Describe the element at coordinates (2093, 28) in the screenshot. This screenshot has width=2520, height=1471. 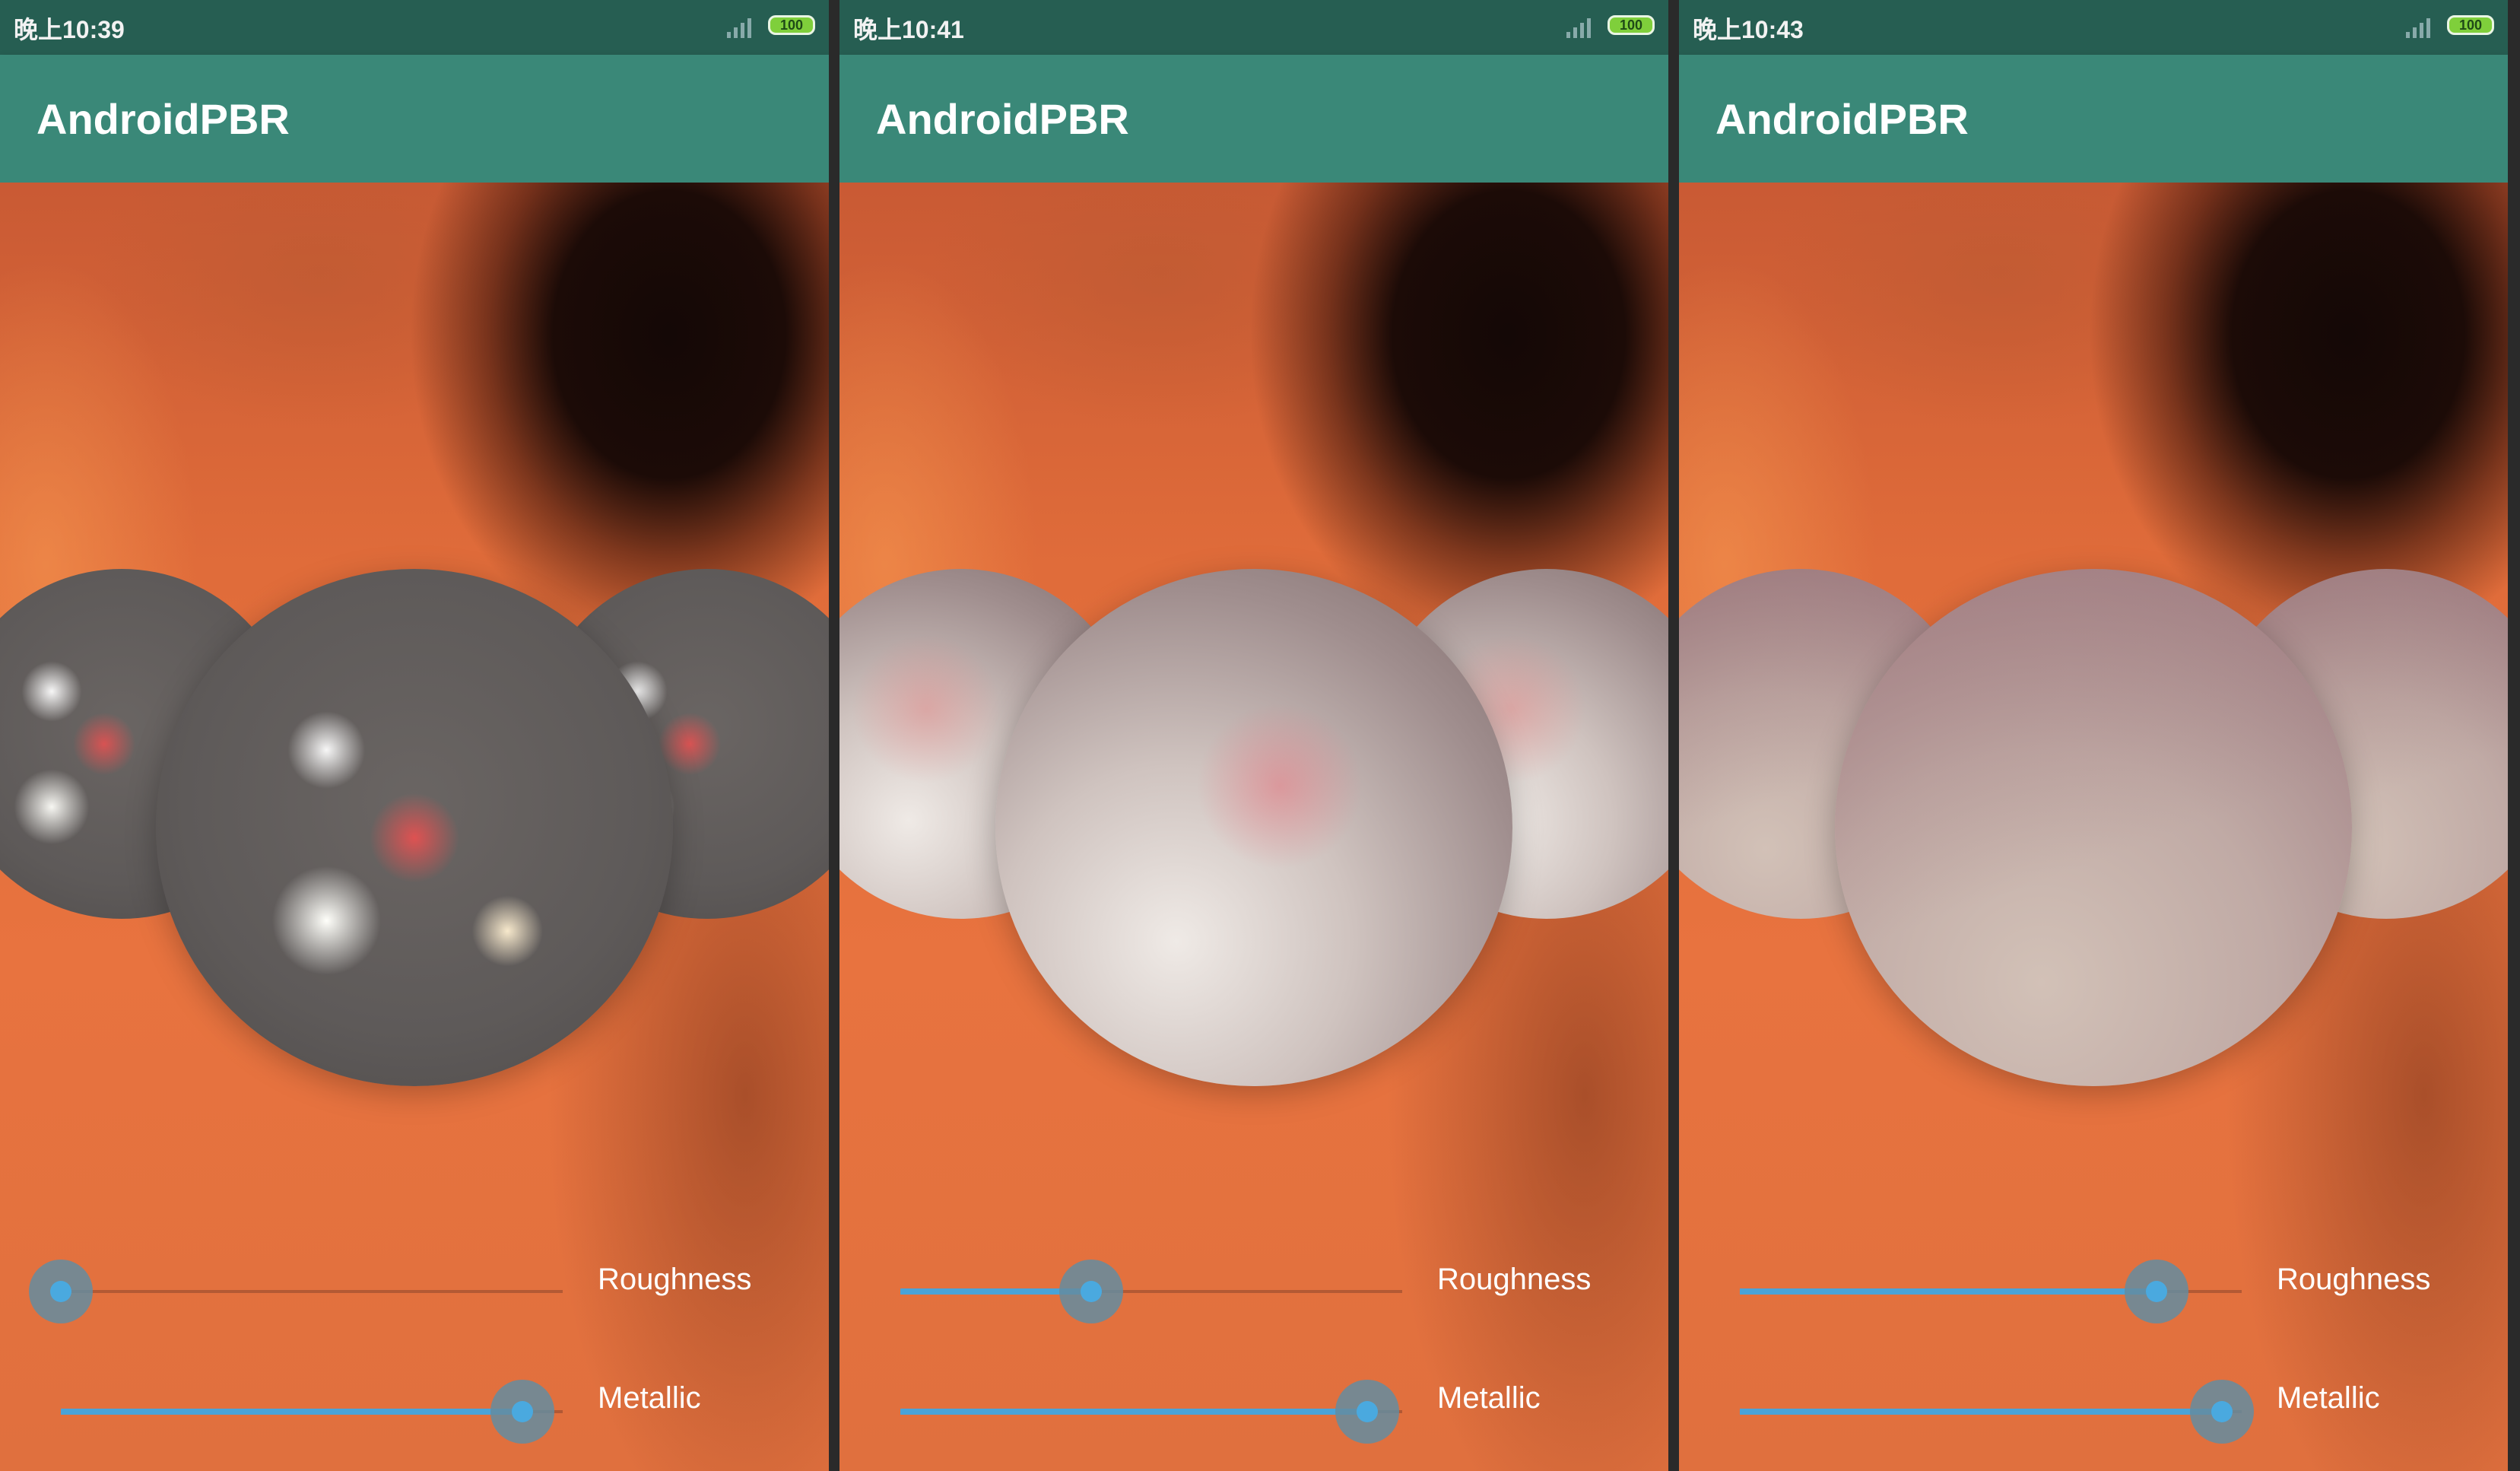
I see `status-bar: 晚上10:43 100` at that location.